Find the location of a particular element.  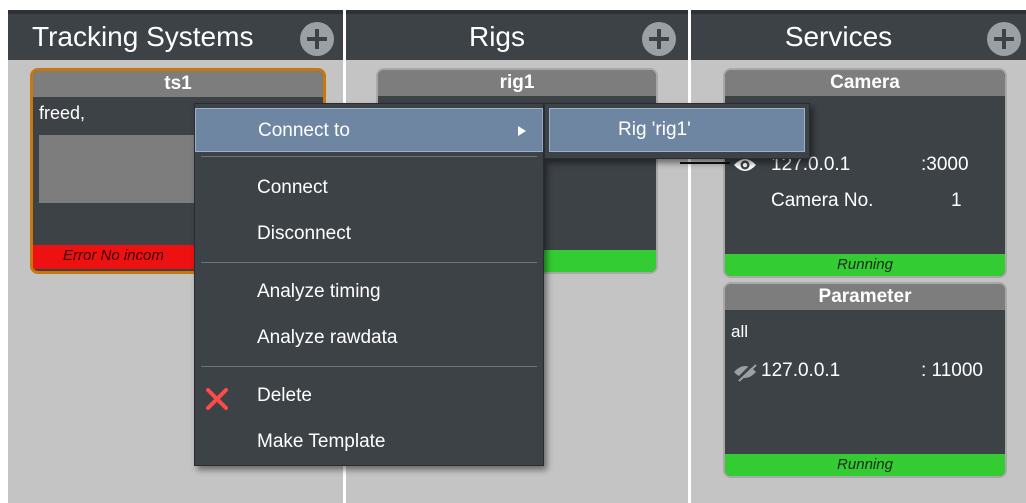

submenu-item-rig1: Rig 'rig1' is located at coordinates (677, 130).